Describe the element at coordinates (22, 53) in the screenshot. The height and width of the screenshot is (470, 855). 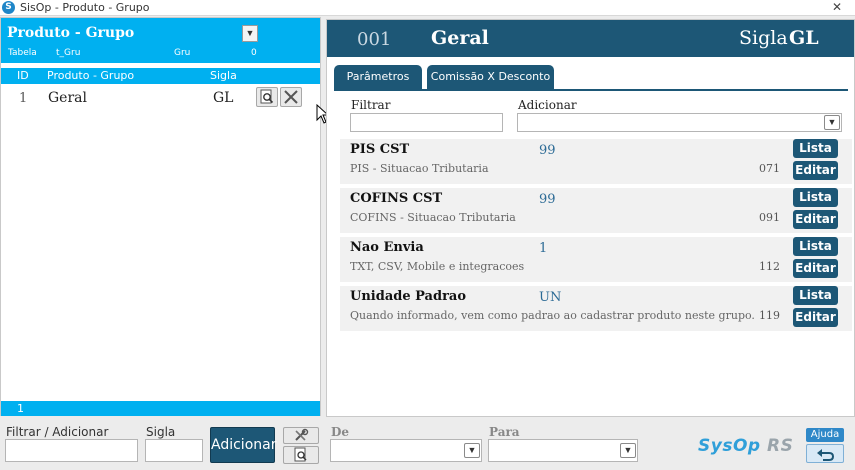
I see `meta-tabela-label: Tabela` at that location.